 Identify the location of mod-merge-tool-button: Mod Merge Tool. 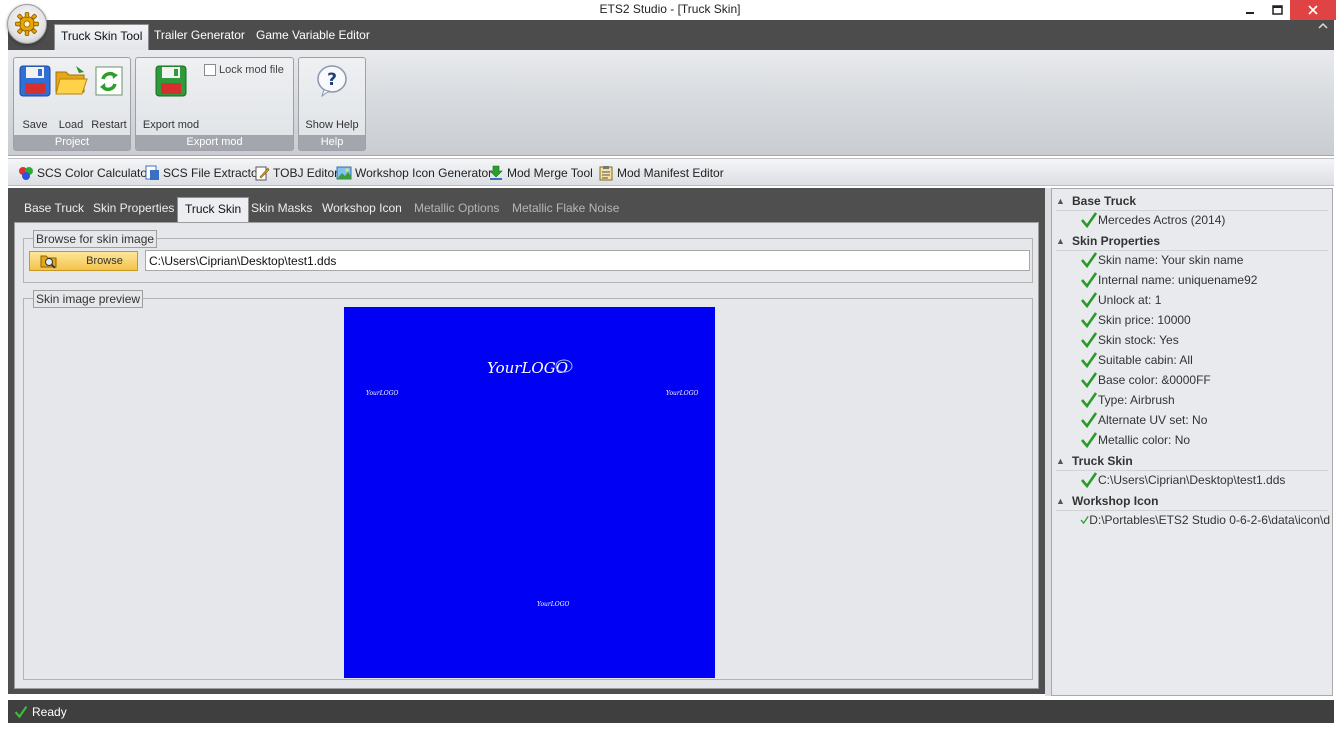
(540, 173).